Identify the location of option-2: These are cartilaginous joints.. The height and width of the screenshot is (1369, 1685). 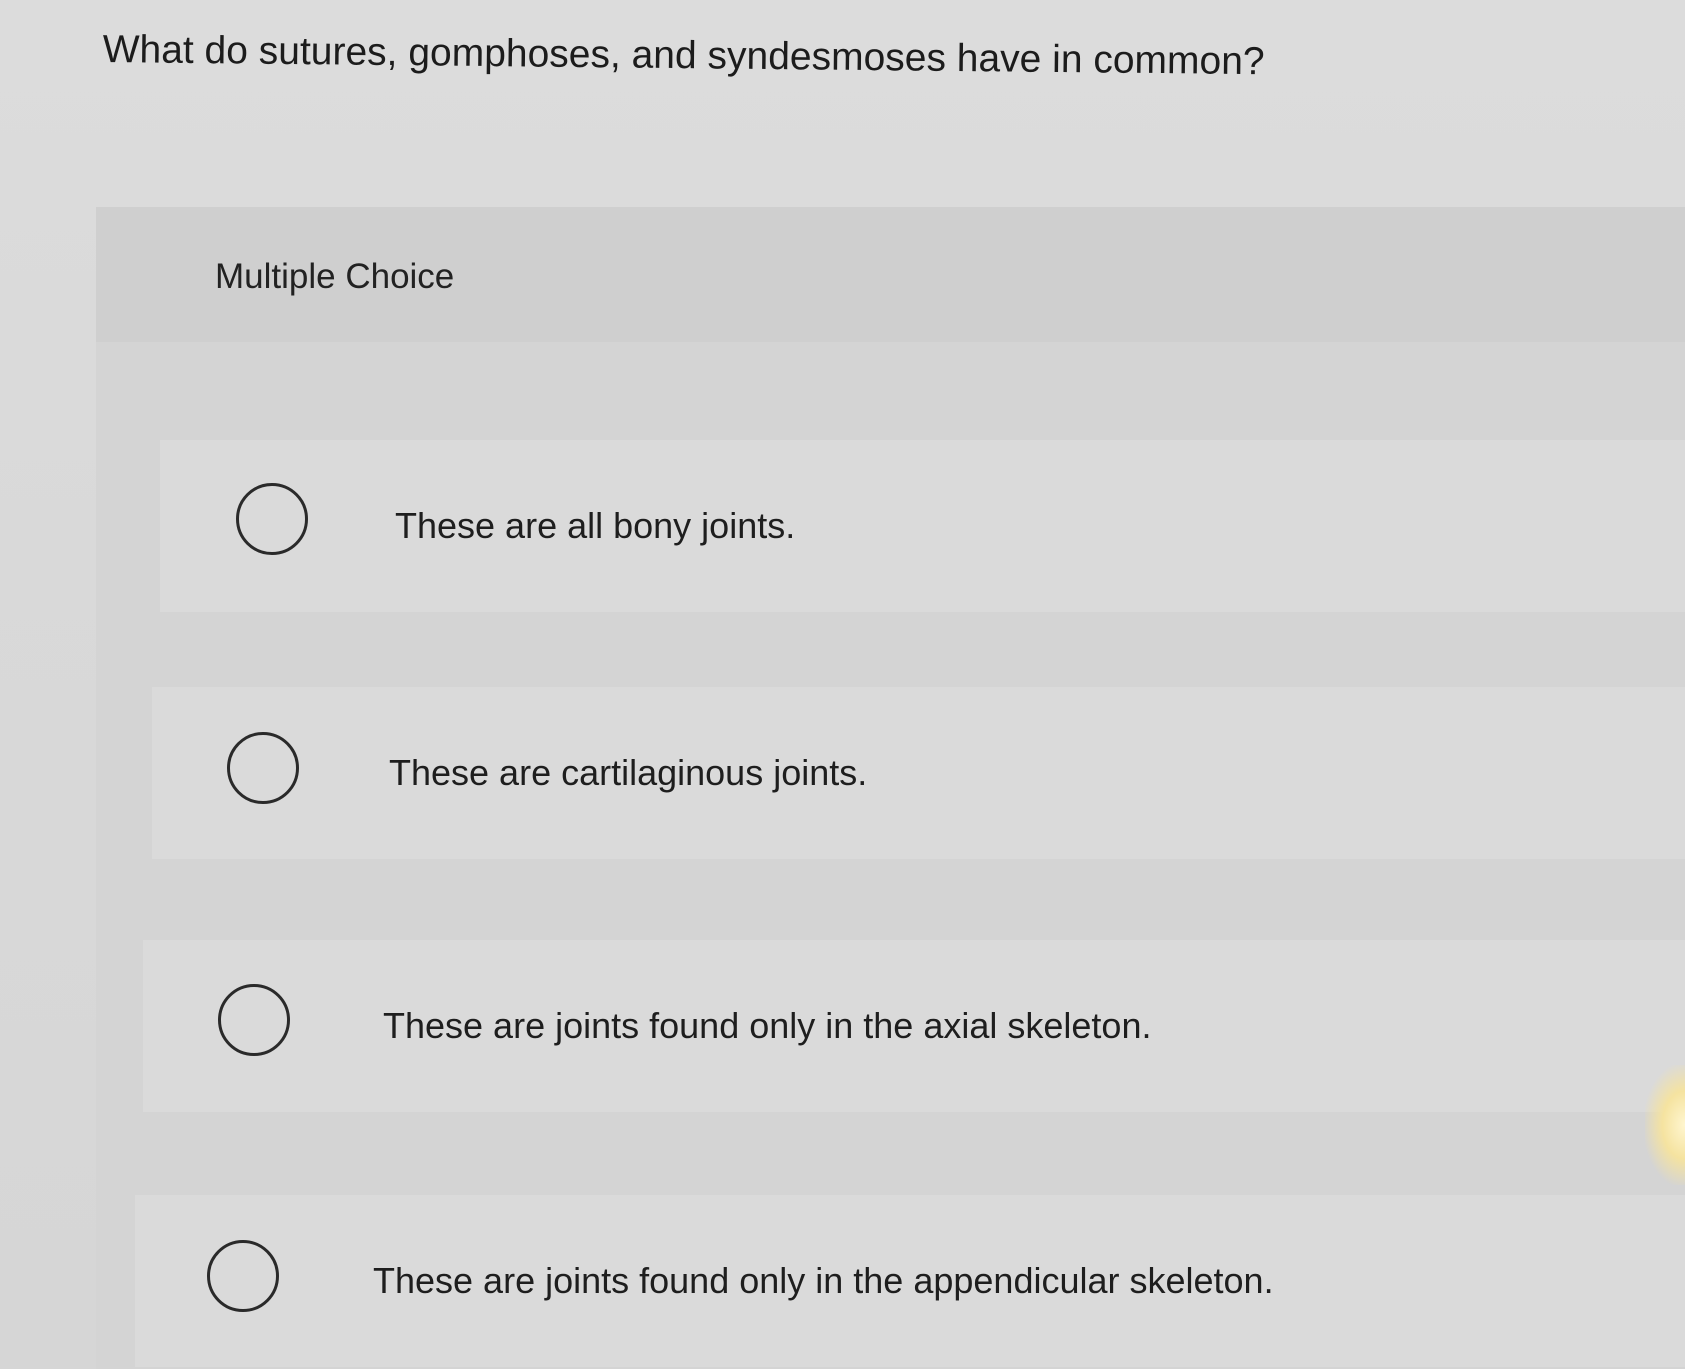
(918, 773).